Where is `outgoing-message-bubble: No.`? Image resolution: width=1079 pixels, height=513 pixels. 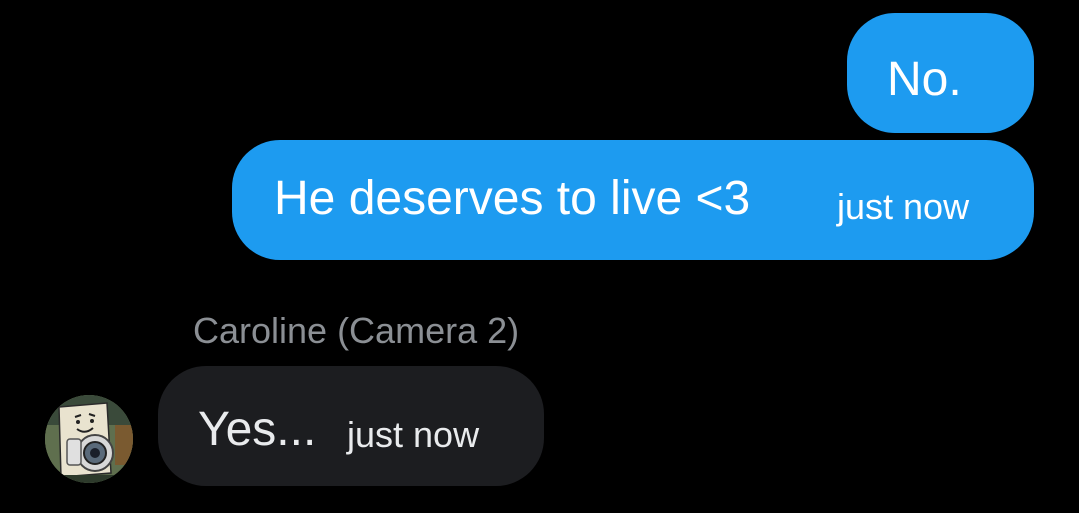 outgoing-message-bubble: No. is located at coordinates (940, 73).